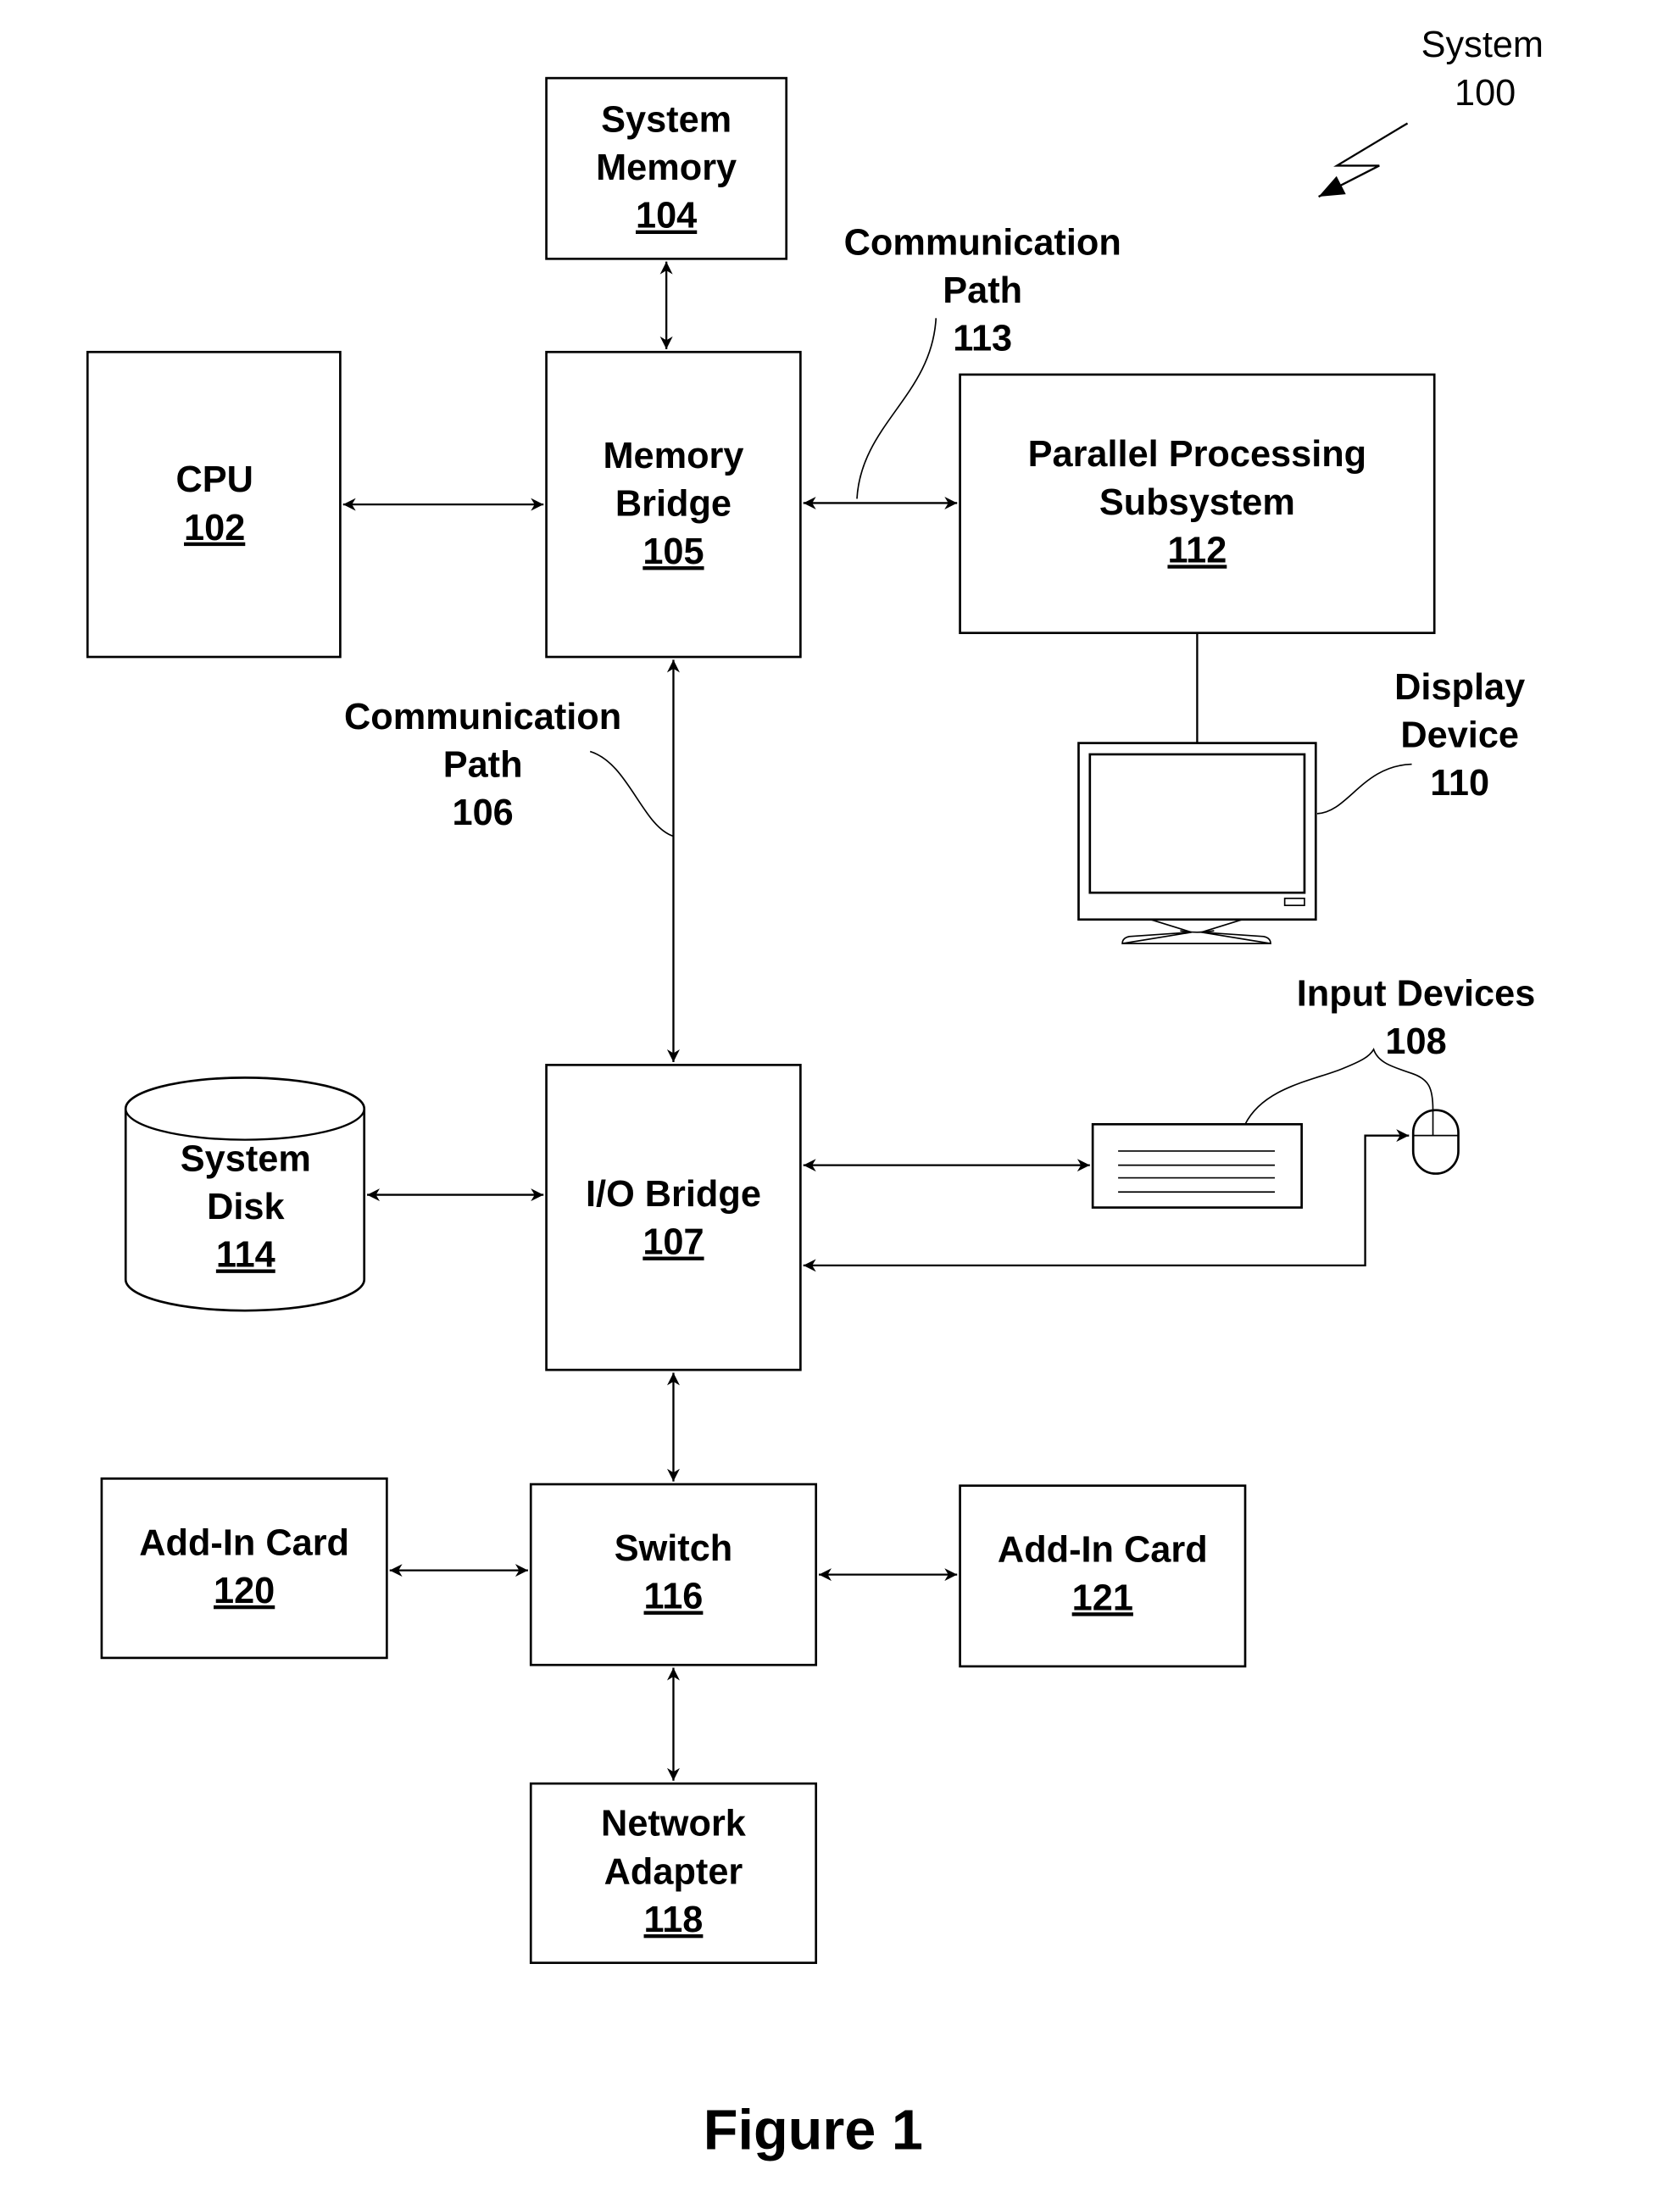 This screenshot has height=2192, width=1680. I want to click on block-label: I/O Bridge, so click(673, 1195).